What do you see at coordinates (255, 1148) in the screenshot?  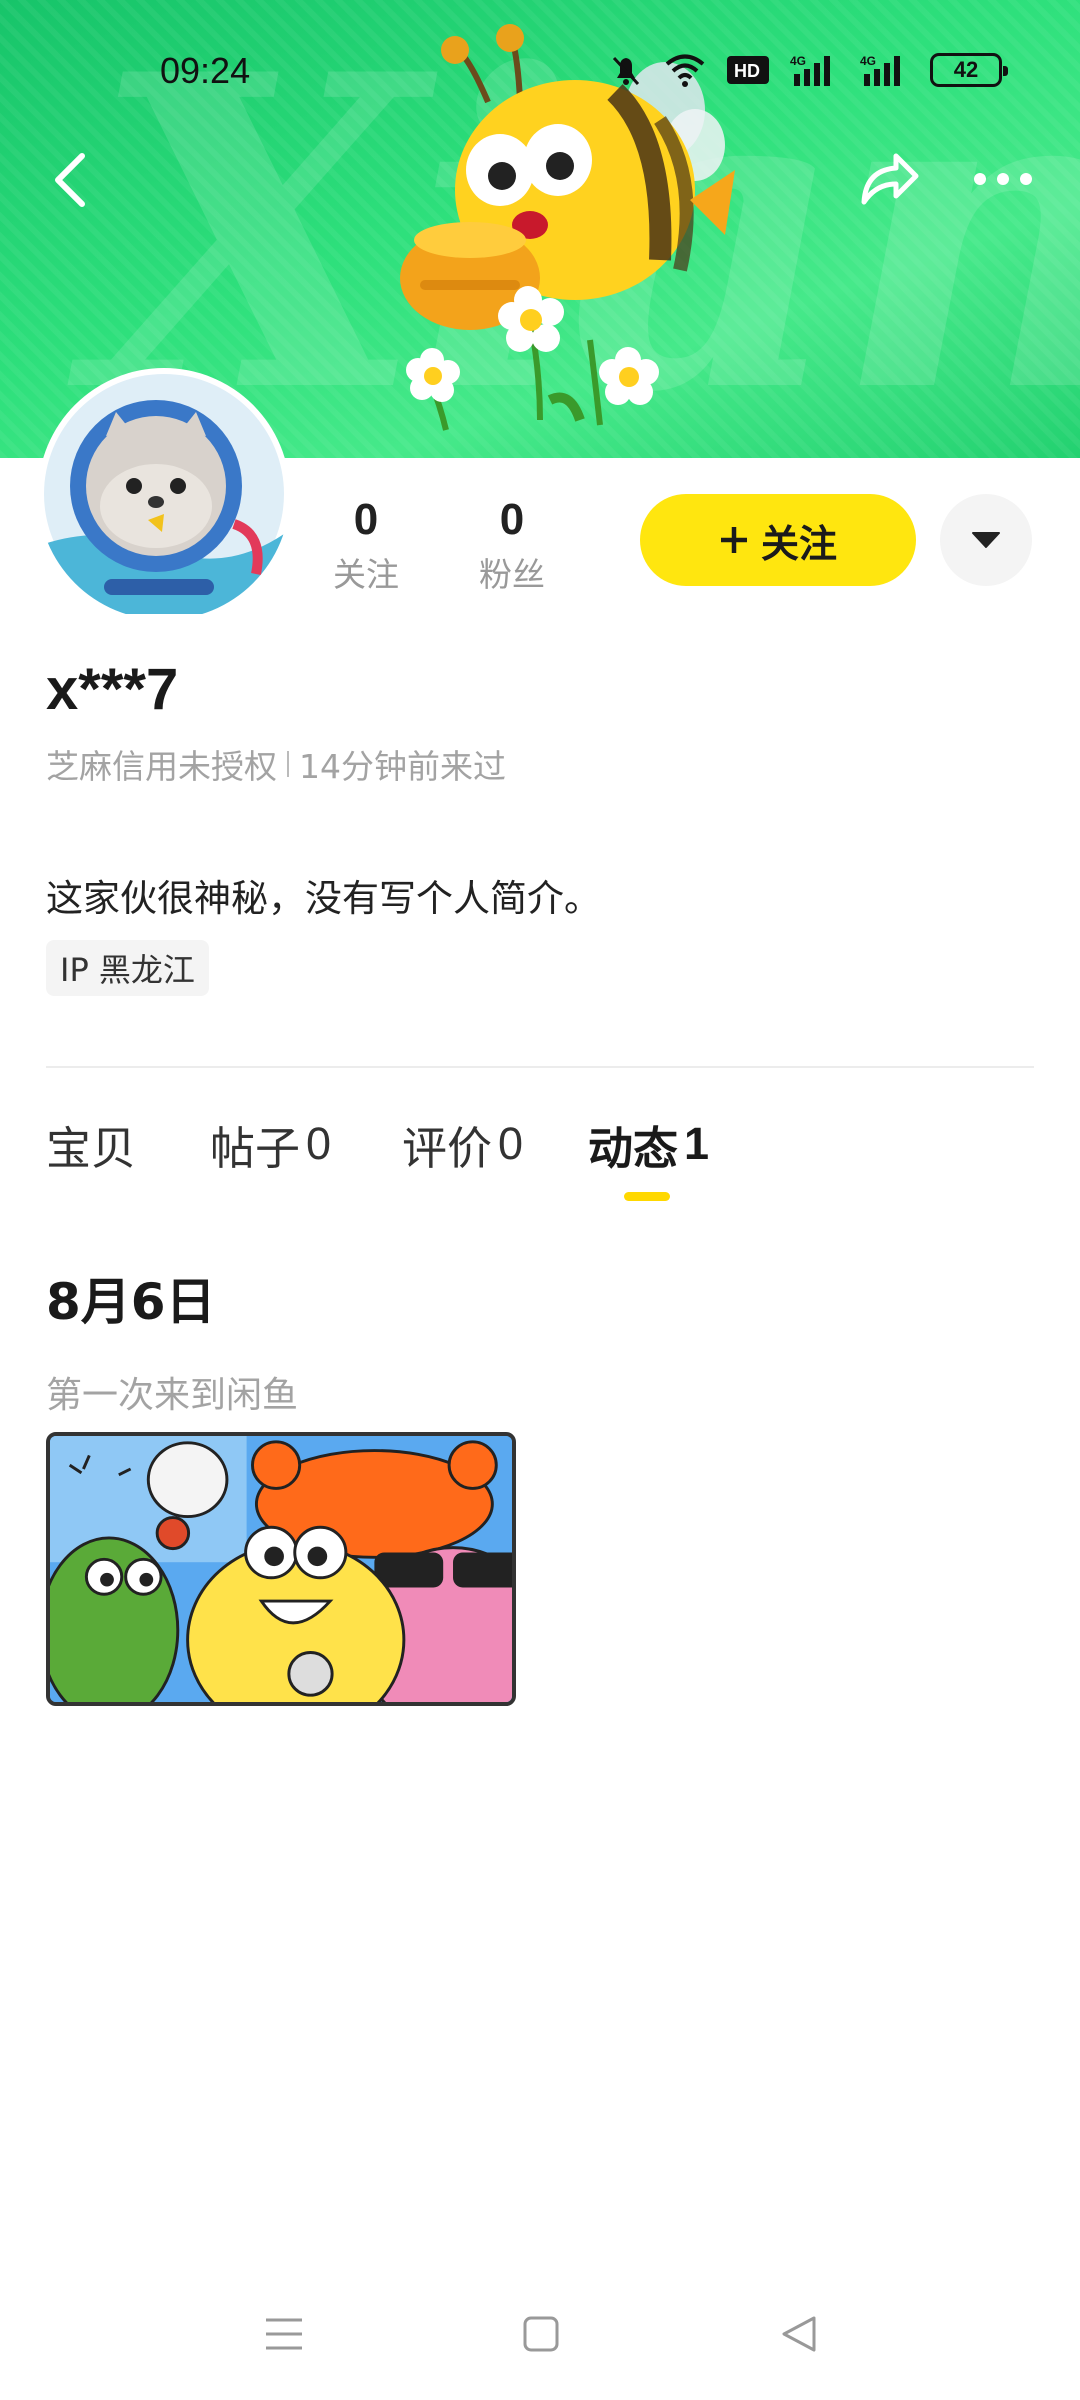 I see `tab-label: 帖子` at bounding box center [255, 1148].